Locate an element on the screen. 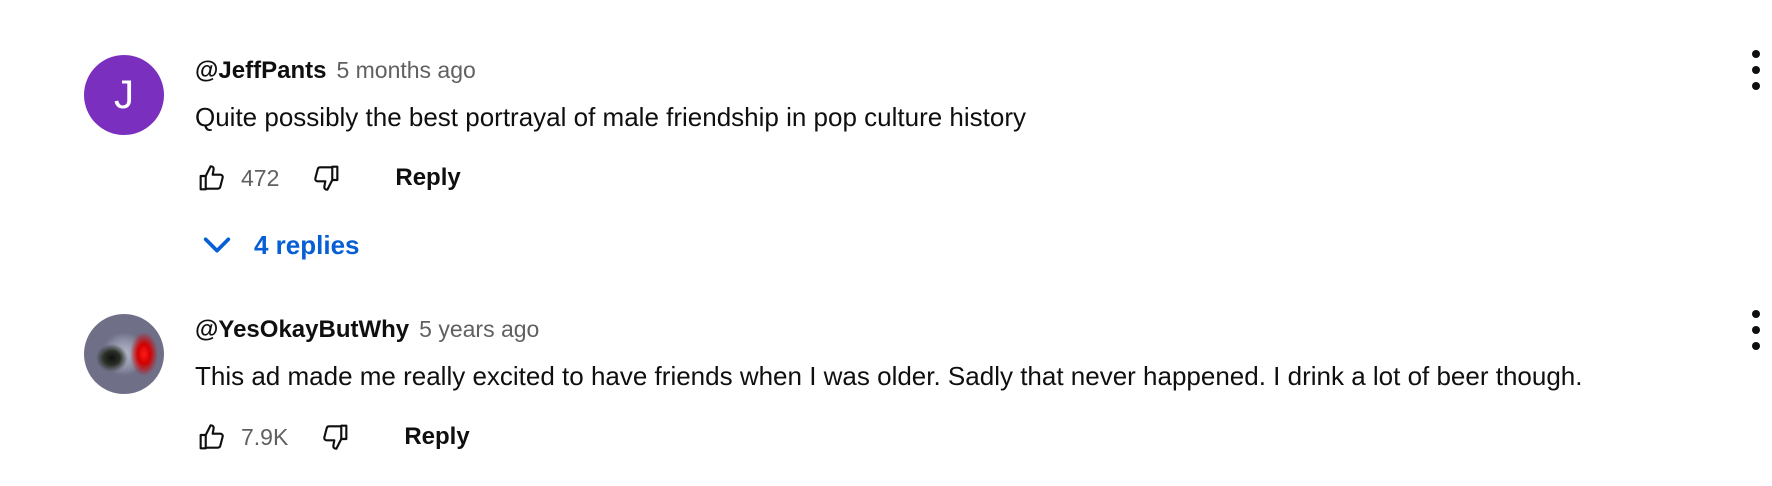 The height and width of the screenshot is (486, 1772). avatar-letter: J is located at coordinates (124, 94).